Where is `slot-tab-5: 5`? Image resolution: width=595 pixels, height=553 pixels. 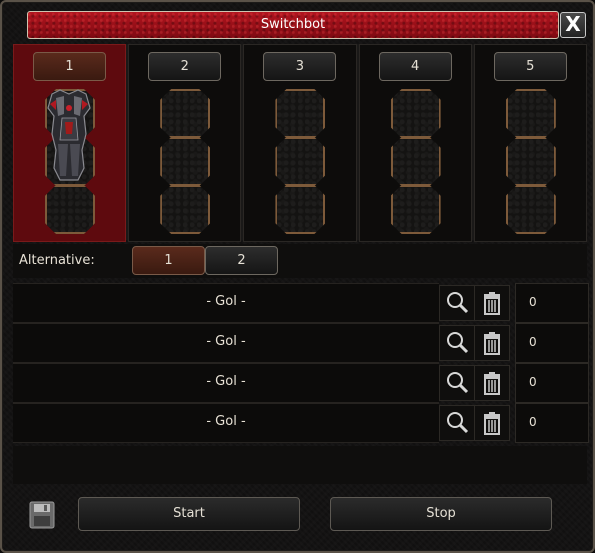 slot-tab-5: 5 is located at coordinates (530, 66).